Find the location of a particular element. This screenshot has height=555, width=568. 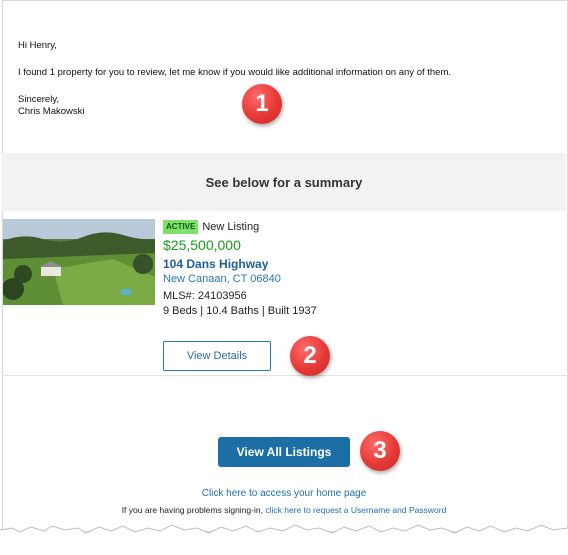

status-row: ACTIVE New Listing is located at coordinates (353, 227).